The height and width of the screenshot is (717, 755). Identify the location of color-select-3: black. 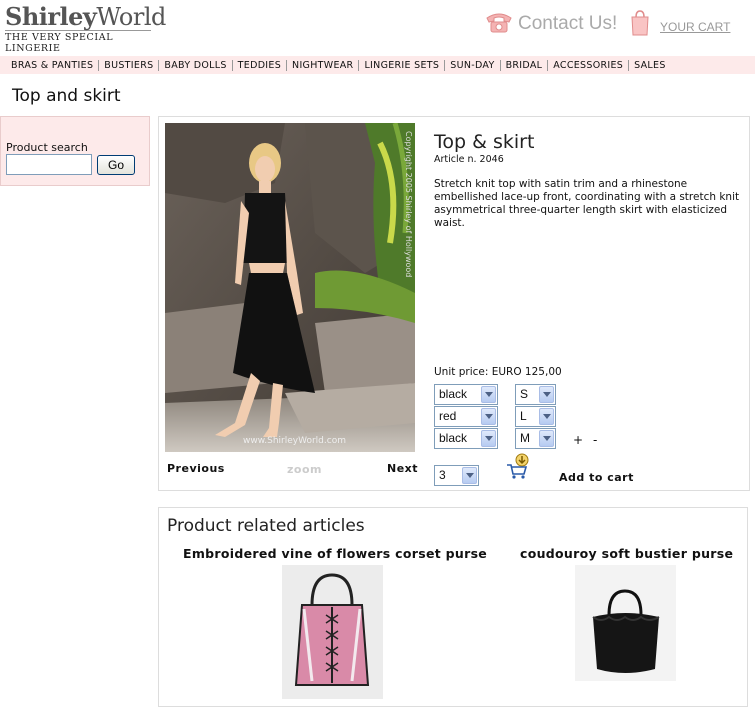
(466, 438).